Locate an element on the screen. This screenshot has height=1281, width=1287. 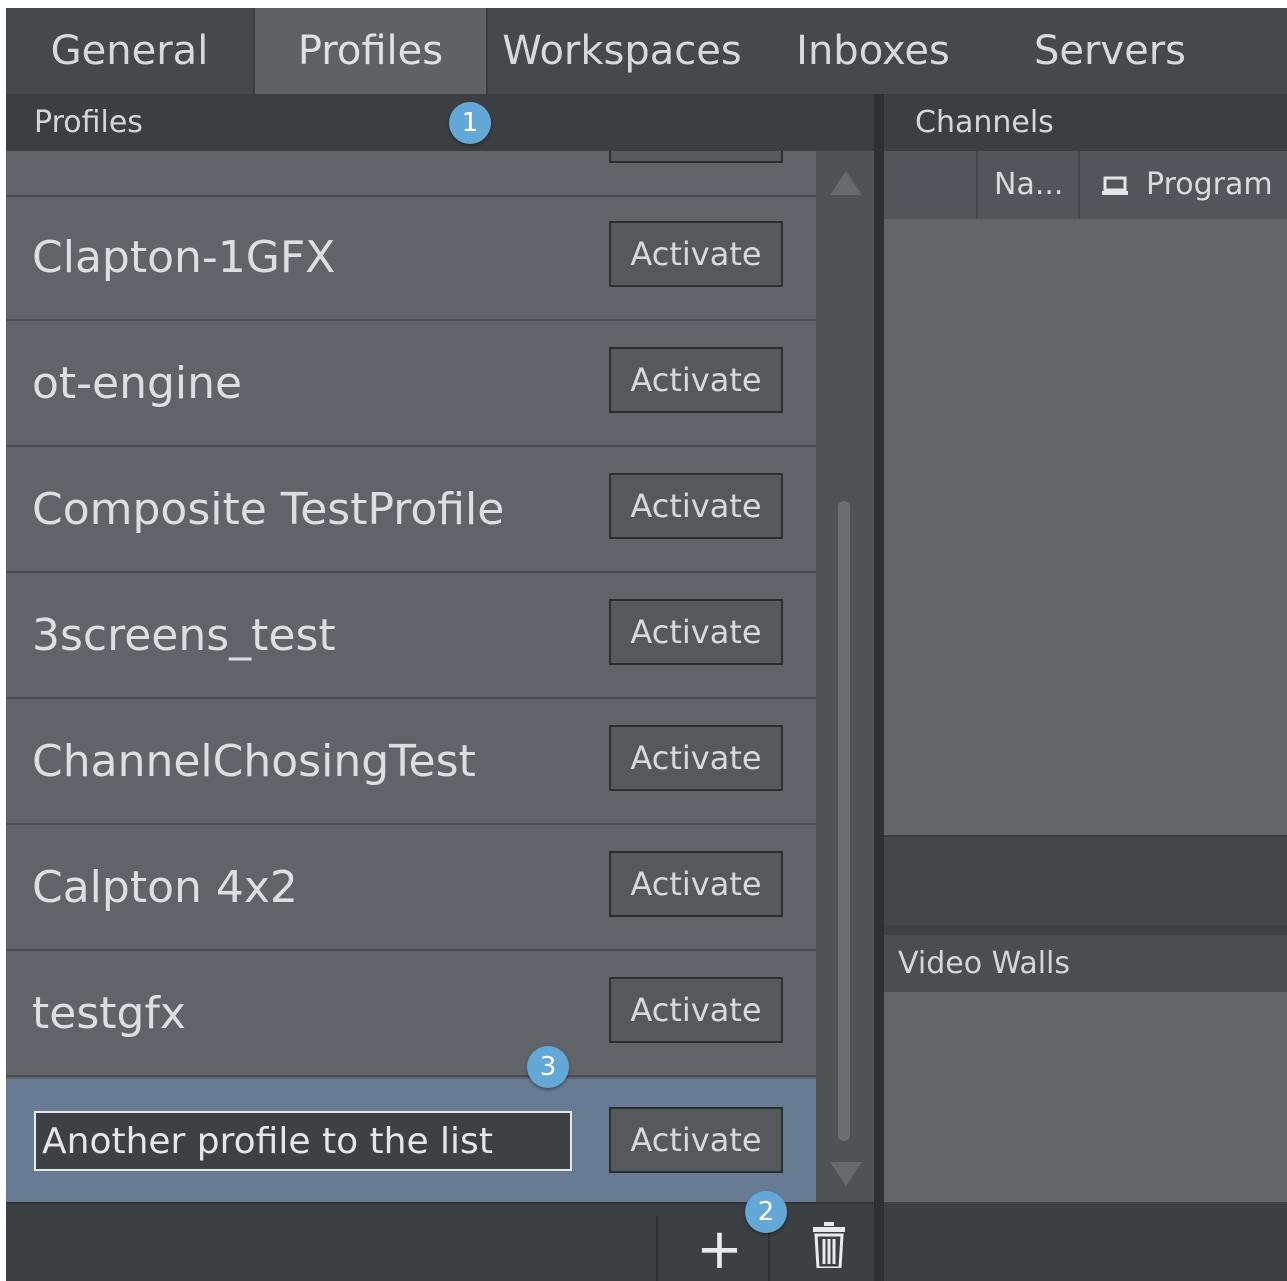
list-item: Activate is located at coordinates (411, 174).